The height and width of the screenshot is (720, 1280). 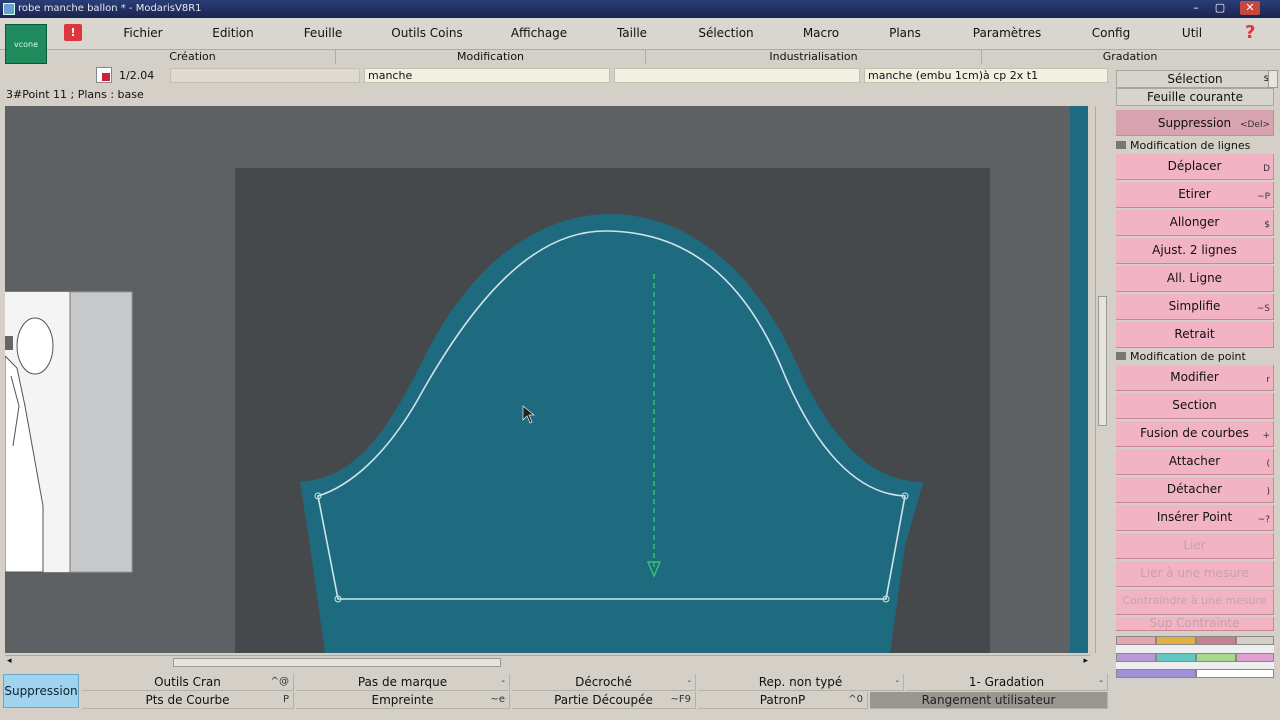 What do you see at coordinates (1111, 34) in the screenshot?
I see `menu-config: Config` at bounding box center [1111, 34].